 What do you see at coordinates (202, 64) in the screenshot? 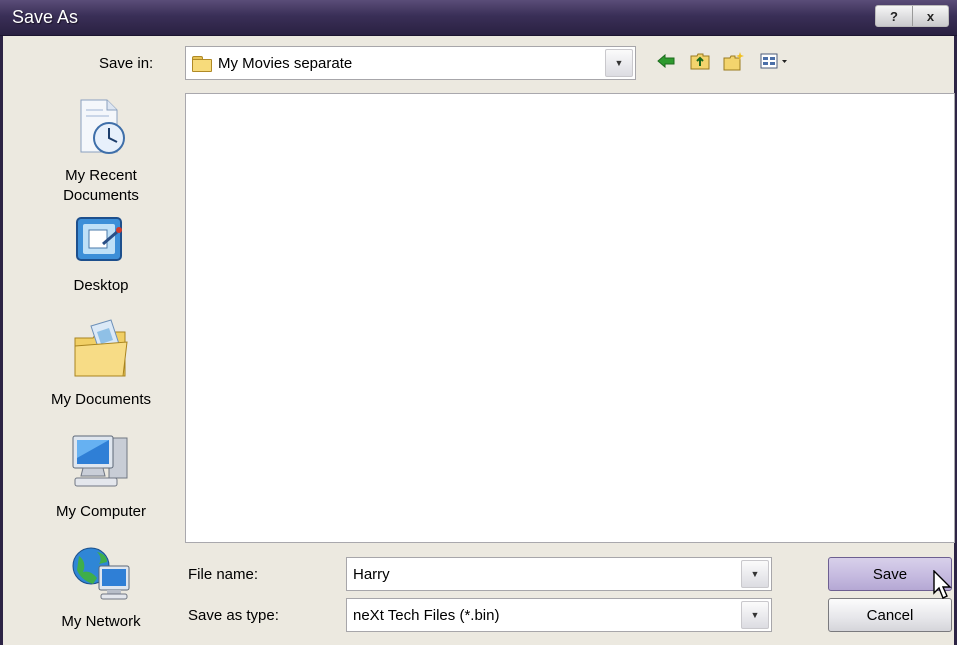
I see `folder-icon` at bounding box center [202, 64].